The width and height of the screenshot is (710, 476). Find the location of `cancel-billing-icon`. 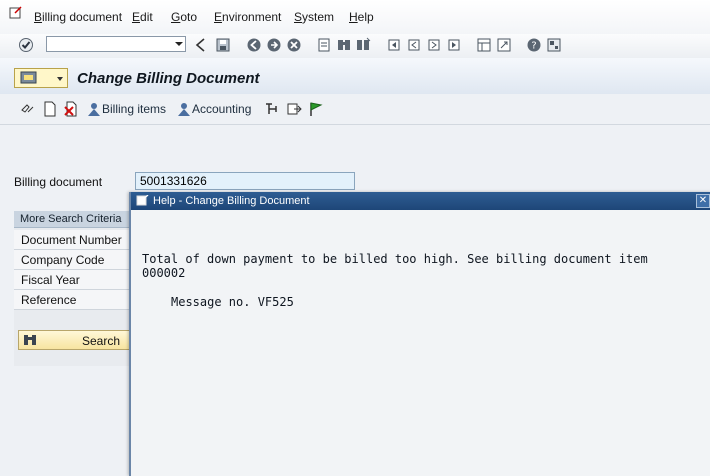

cancel-billing-icon is located at coordinates (71, 109).